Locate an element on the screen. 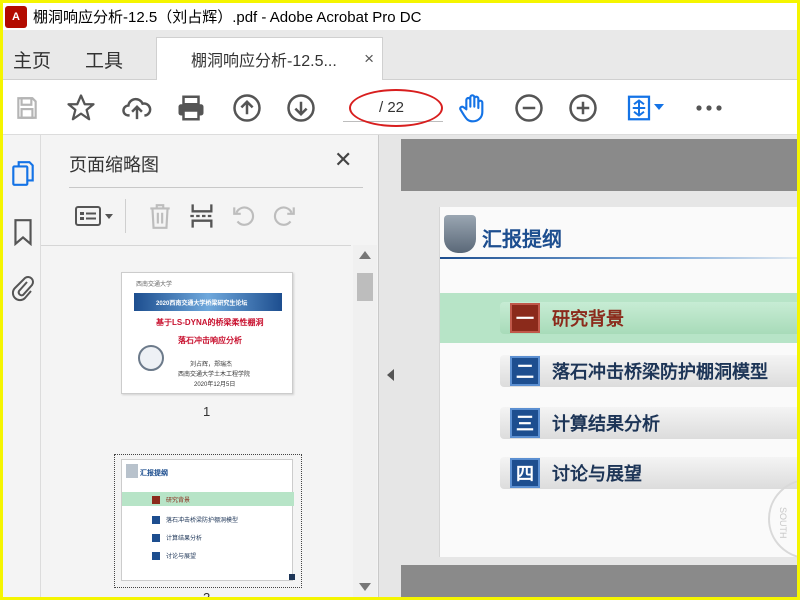  outline-number: 二 is located at coordinates (525, 371).